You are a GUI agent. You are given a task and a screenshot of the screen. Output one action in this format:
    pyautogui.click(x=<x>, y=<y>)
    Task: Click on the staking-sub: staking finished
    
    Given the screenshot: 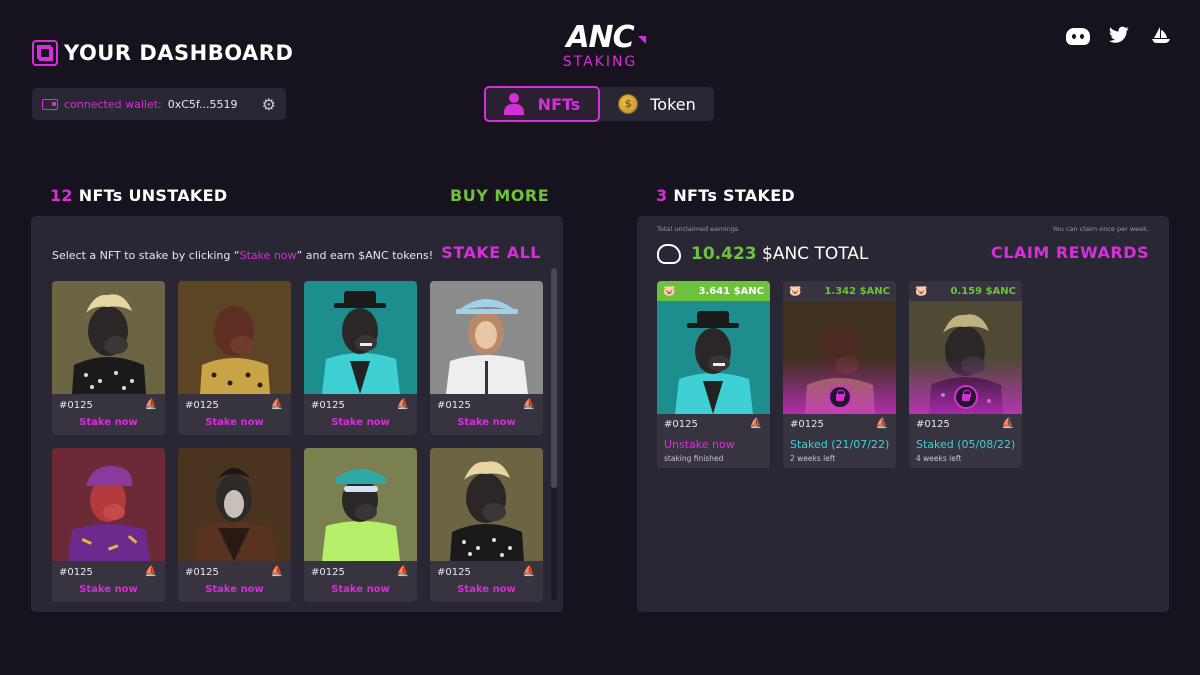 What is the action you would take?
    pyautogui.click(x=694, y=458)
    